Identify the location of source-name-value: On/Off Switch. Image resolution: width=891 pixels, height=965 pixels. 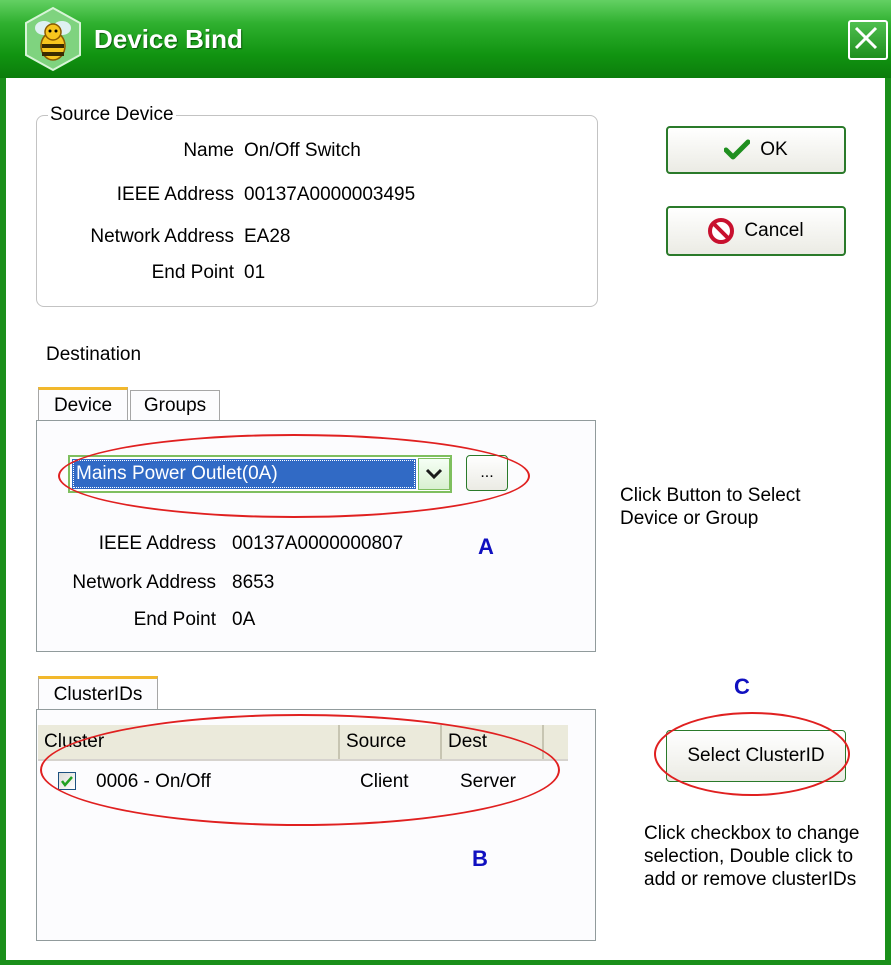
(302, 150).